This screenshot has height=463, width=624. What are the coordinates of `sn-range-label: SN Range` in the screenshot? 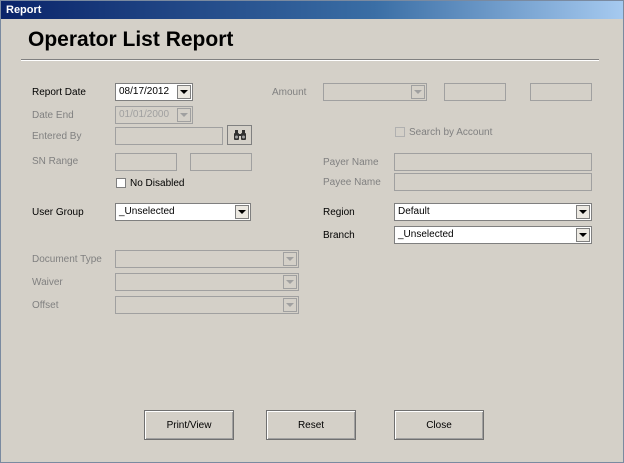 It's located at (55, 161).